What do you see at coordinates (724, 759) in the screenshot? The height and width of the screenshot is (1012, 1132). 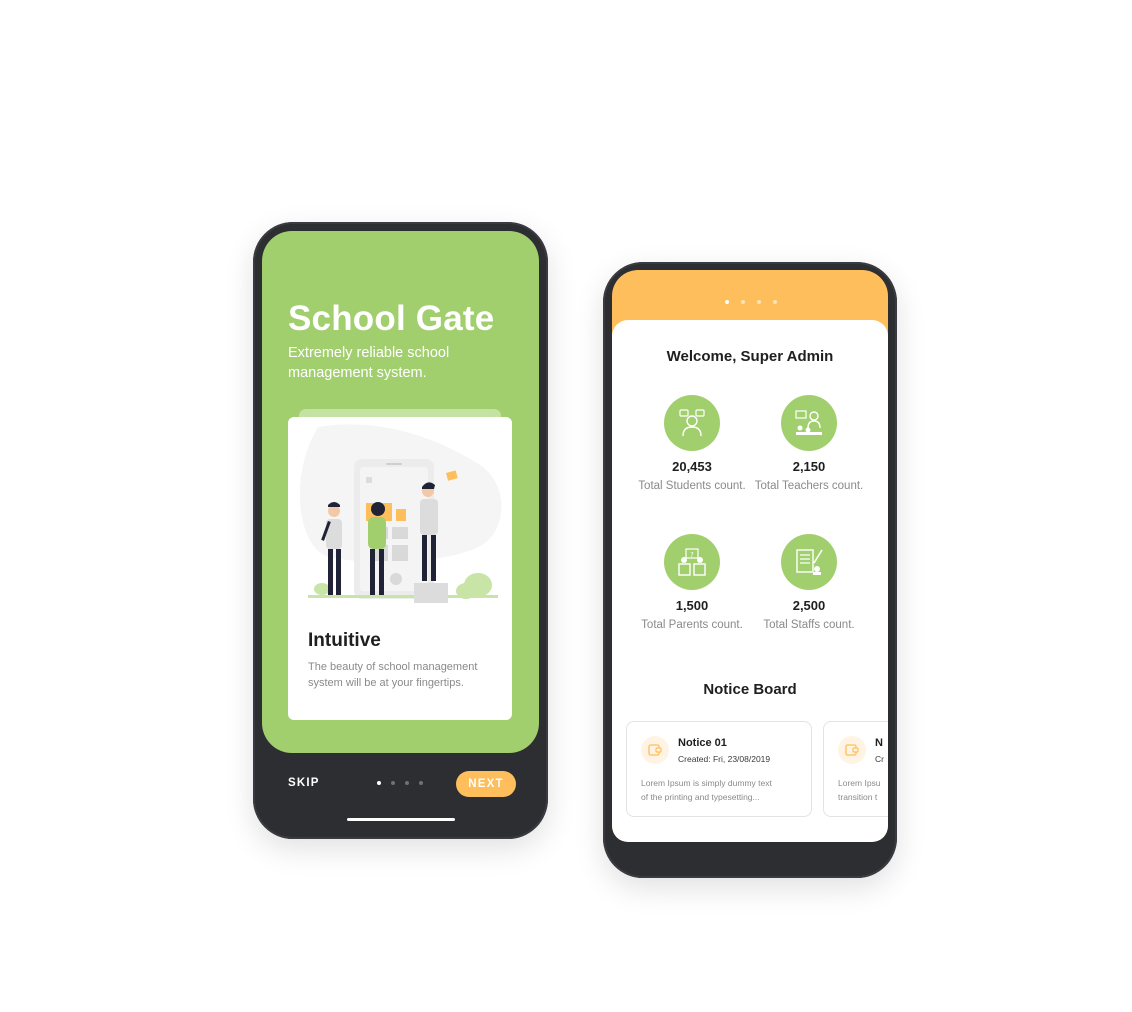 I see `notice-date: Created: Fri, 23/08/2019` at bounding box center [724, 759].